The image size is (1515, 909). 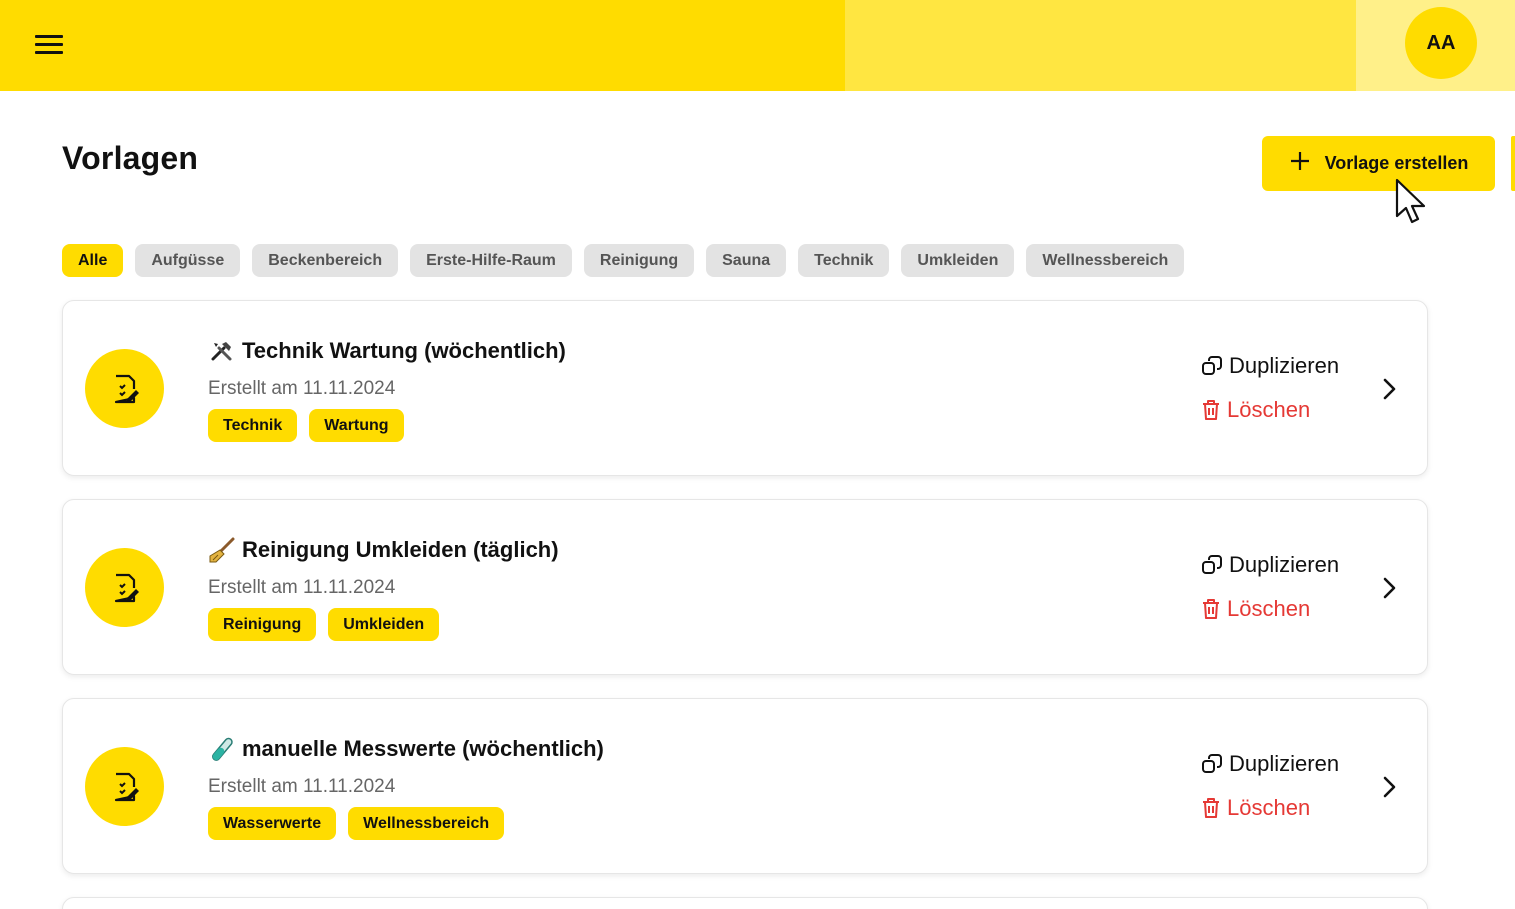 What do you see at coordinates (222, 749) in the screenshot?
I see `test-tube-icon` at bounding box center [222, 749].